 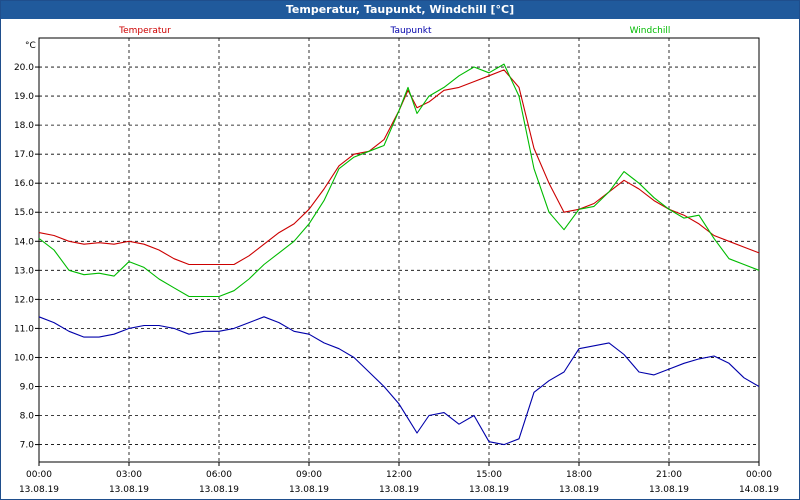 What do you see at coordinates (24, 97) in the screenshot?
I see `y-tick-label: 19.0` at bounding box center [24, 97].